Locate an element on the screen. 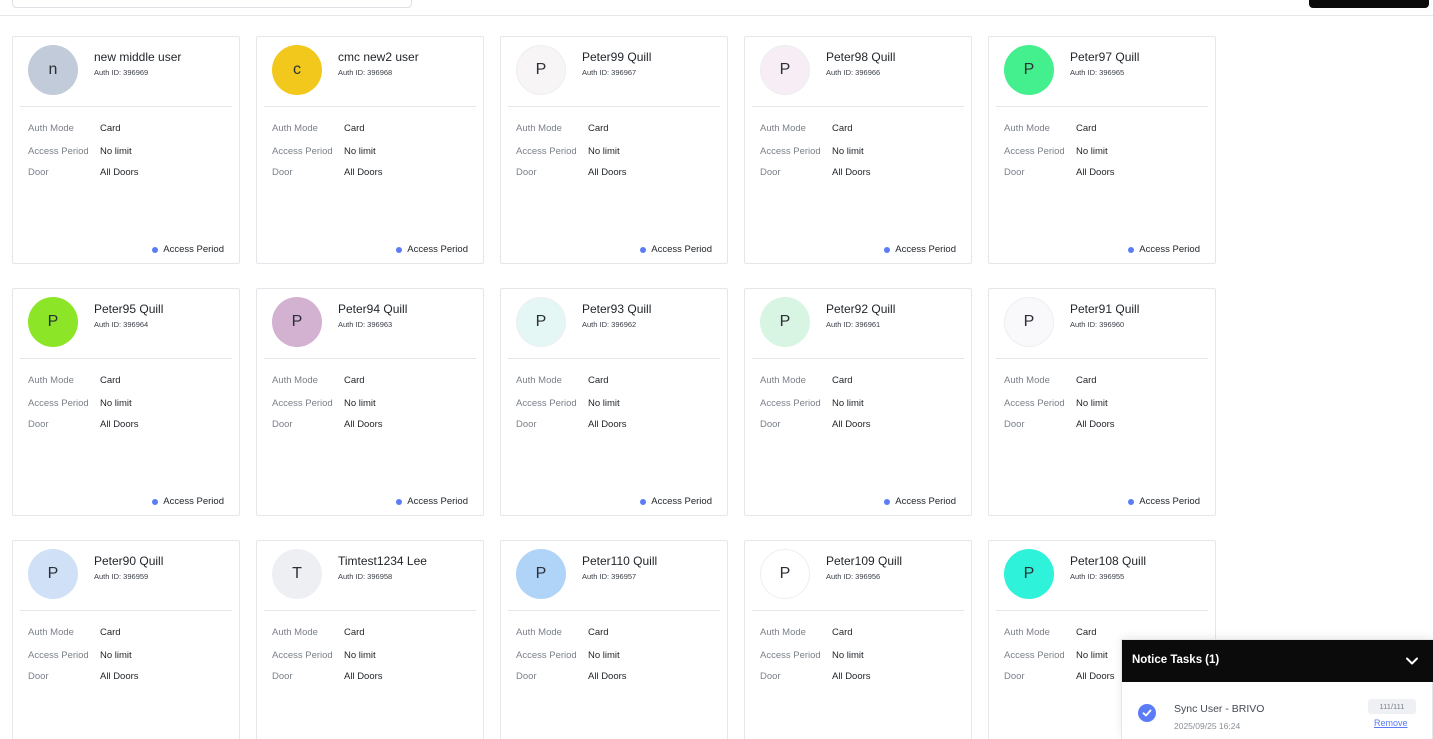  task-remove-link: Remove is located at coordinates (1391, 723).